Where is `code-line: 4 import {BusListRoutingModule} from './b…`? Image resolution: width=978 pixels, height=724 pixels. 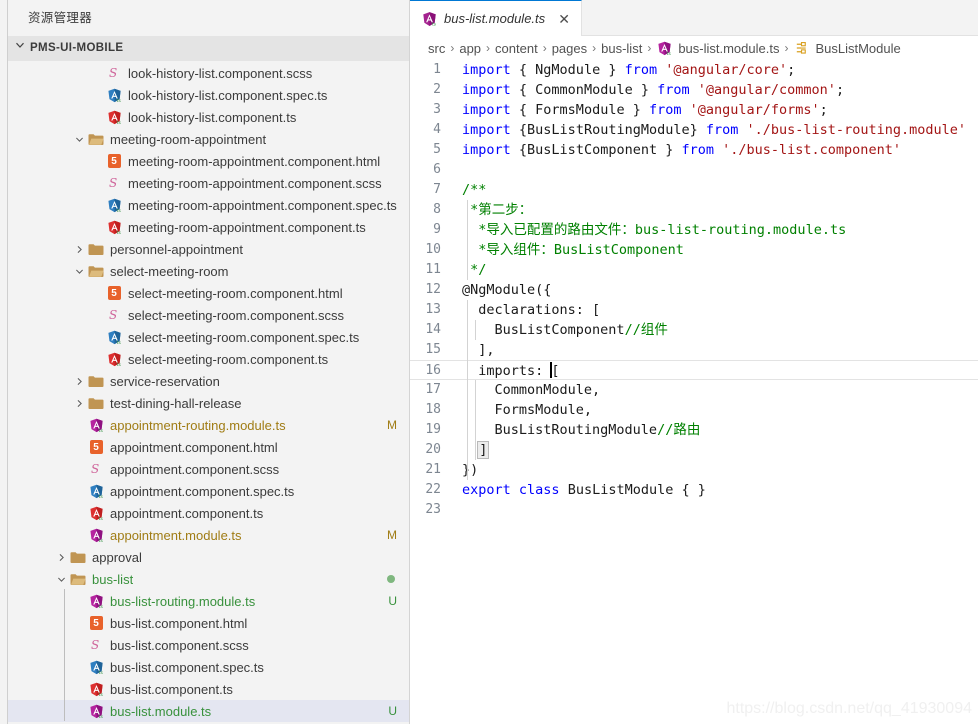
code-line: 4 import {BusListRoutingModule} from './b… is located at coordinates (694, 130).